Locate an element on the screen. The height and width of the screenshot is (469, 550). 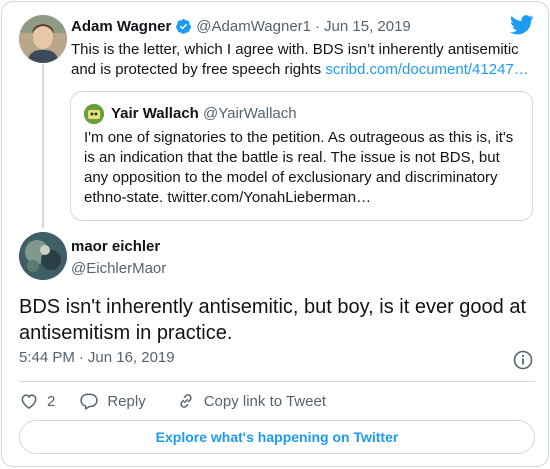
main-author-name: maor eichler is located at coordinates (115, 246).